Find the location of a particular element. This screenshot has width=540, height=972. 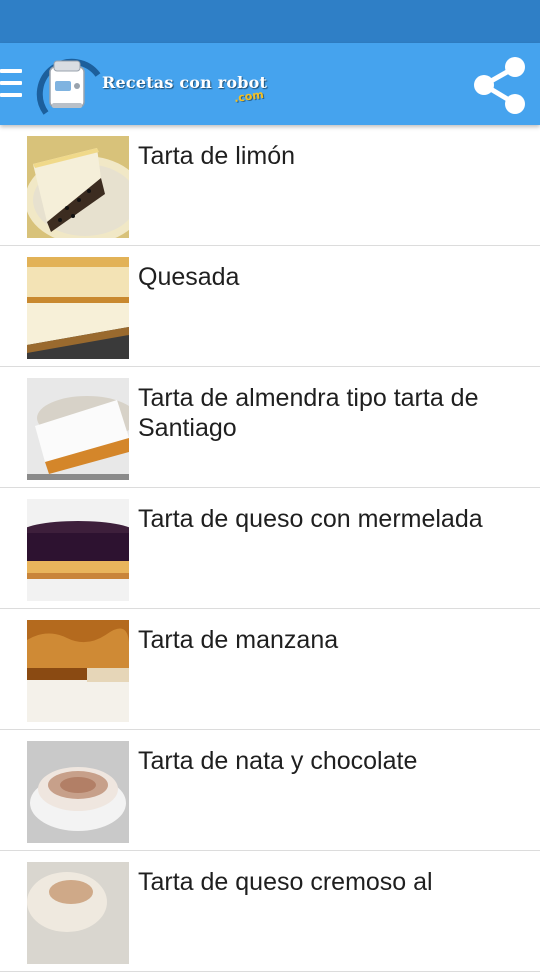

share-button is located at coordinates (499, 84).